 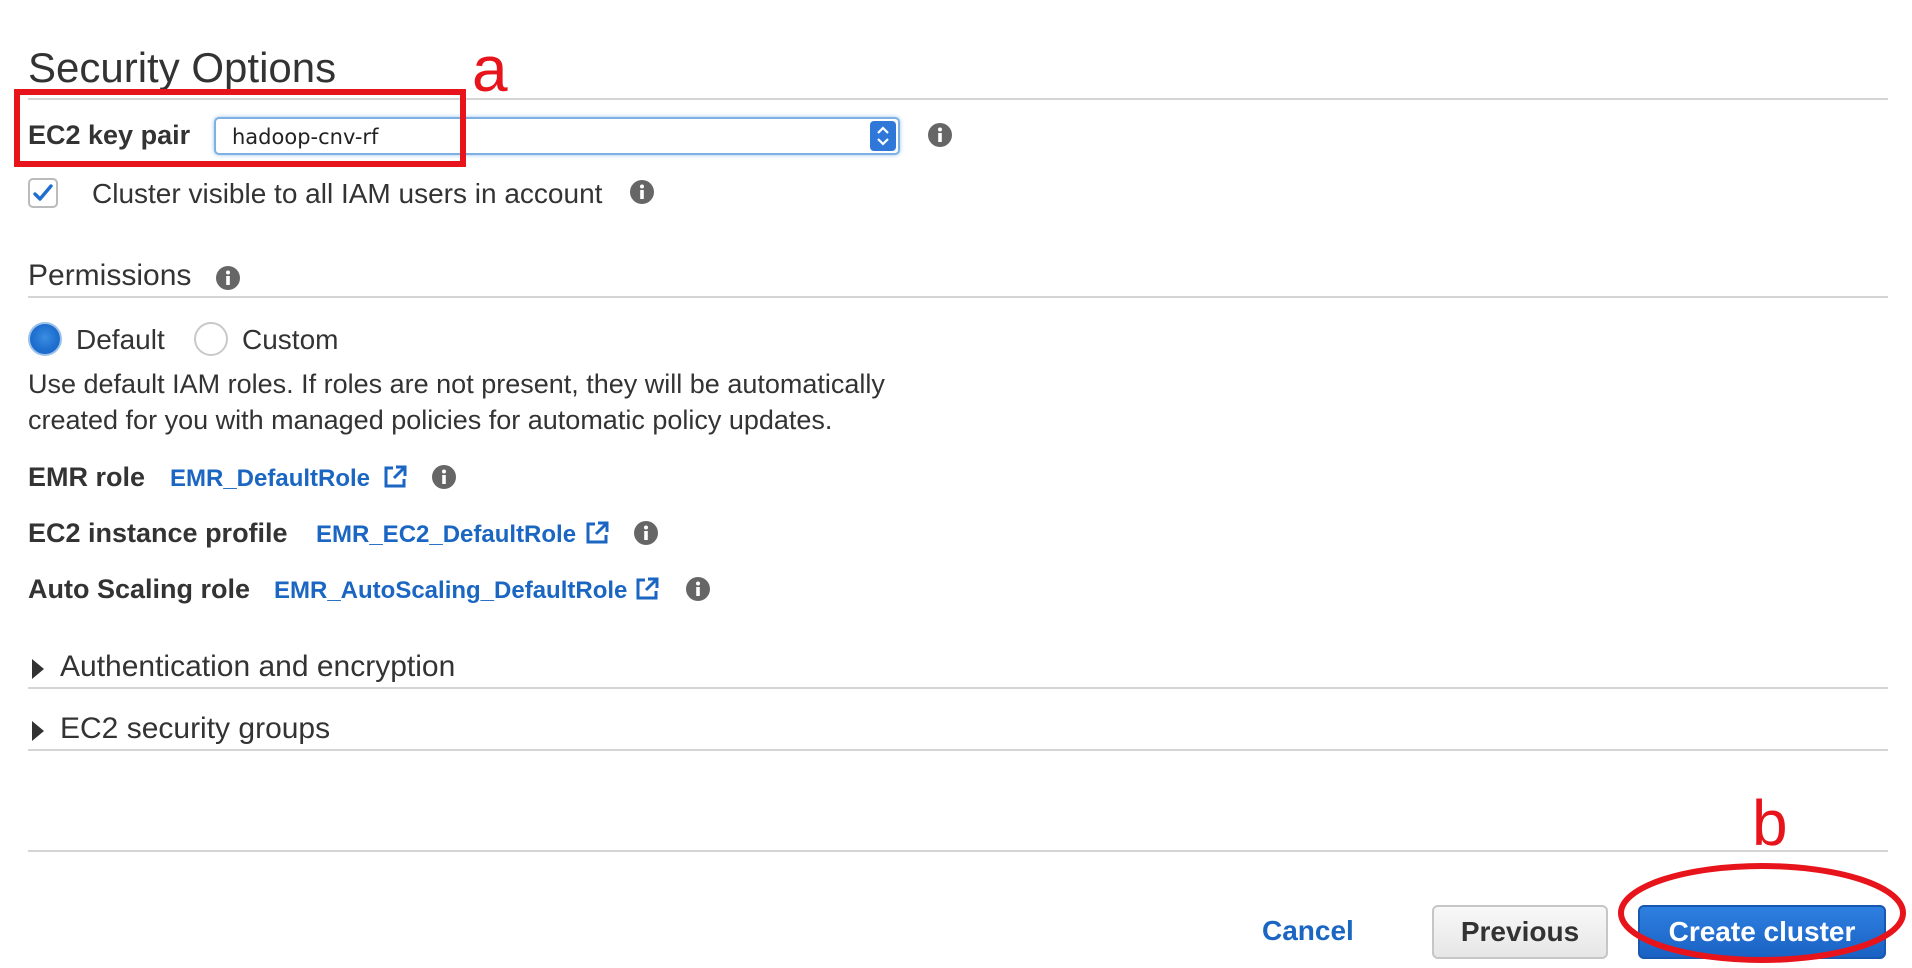 What do you see at coordinates (940, 135) in the screenshot?
I see `key-pair-info-icon` at bounding box center [940, 135].